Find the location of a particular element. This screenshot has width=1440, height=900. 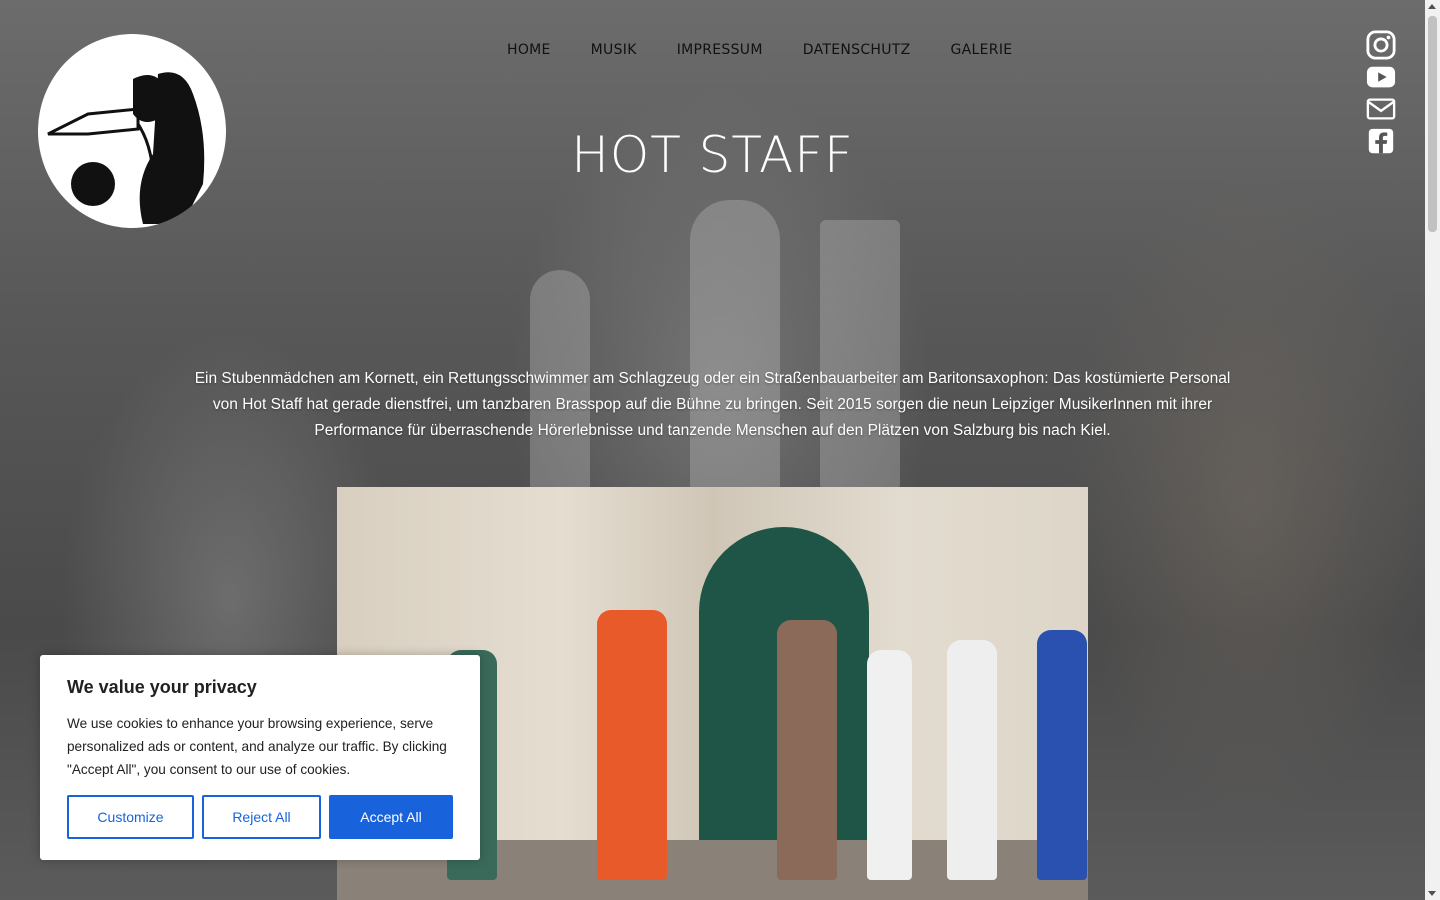

scrollbar-thumb is located at coordinates (1432, 124).